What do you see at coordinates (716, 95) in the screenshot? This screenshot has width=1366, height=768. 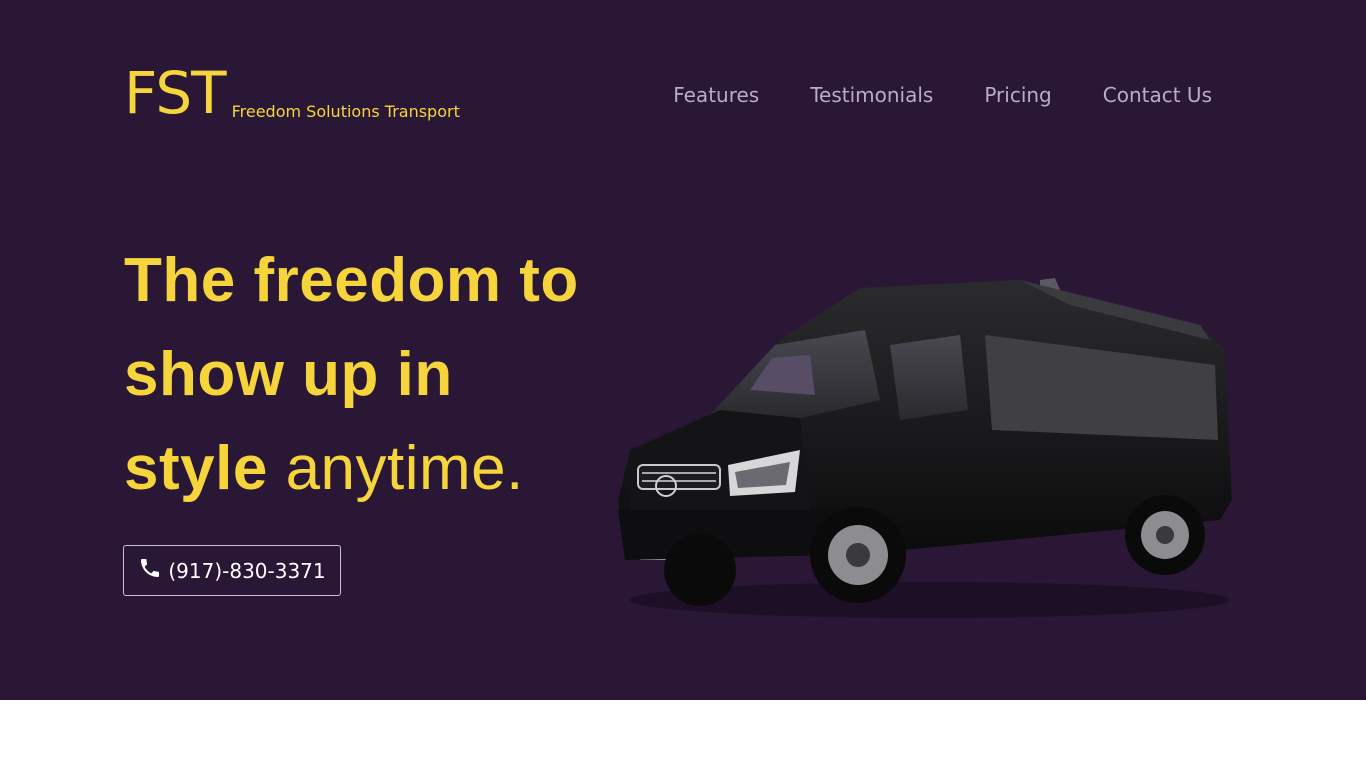 I see `nav-link-features: Features` at bounding box center [716, 95].